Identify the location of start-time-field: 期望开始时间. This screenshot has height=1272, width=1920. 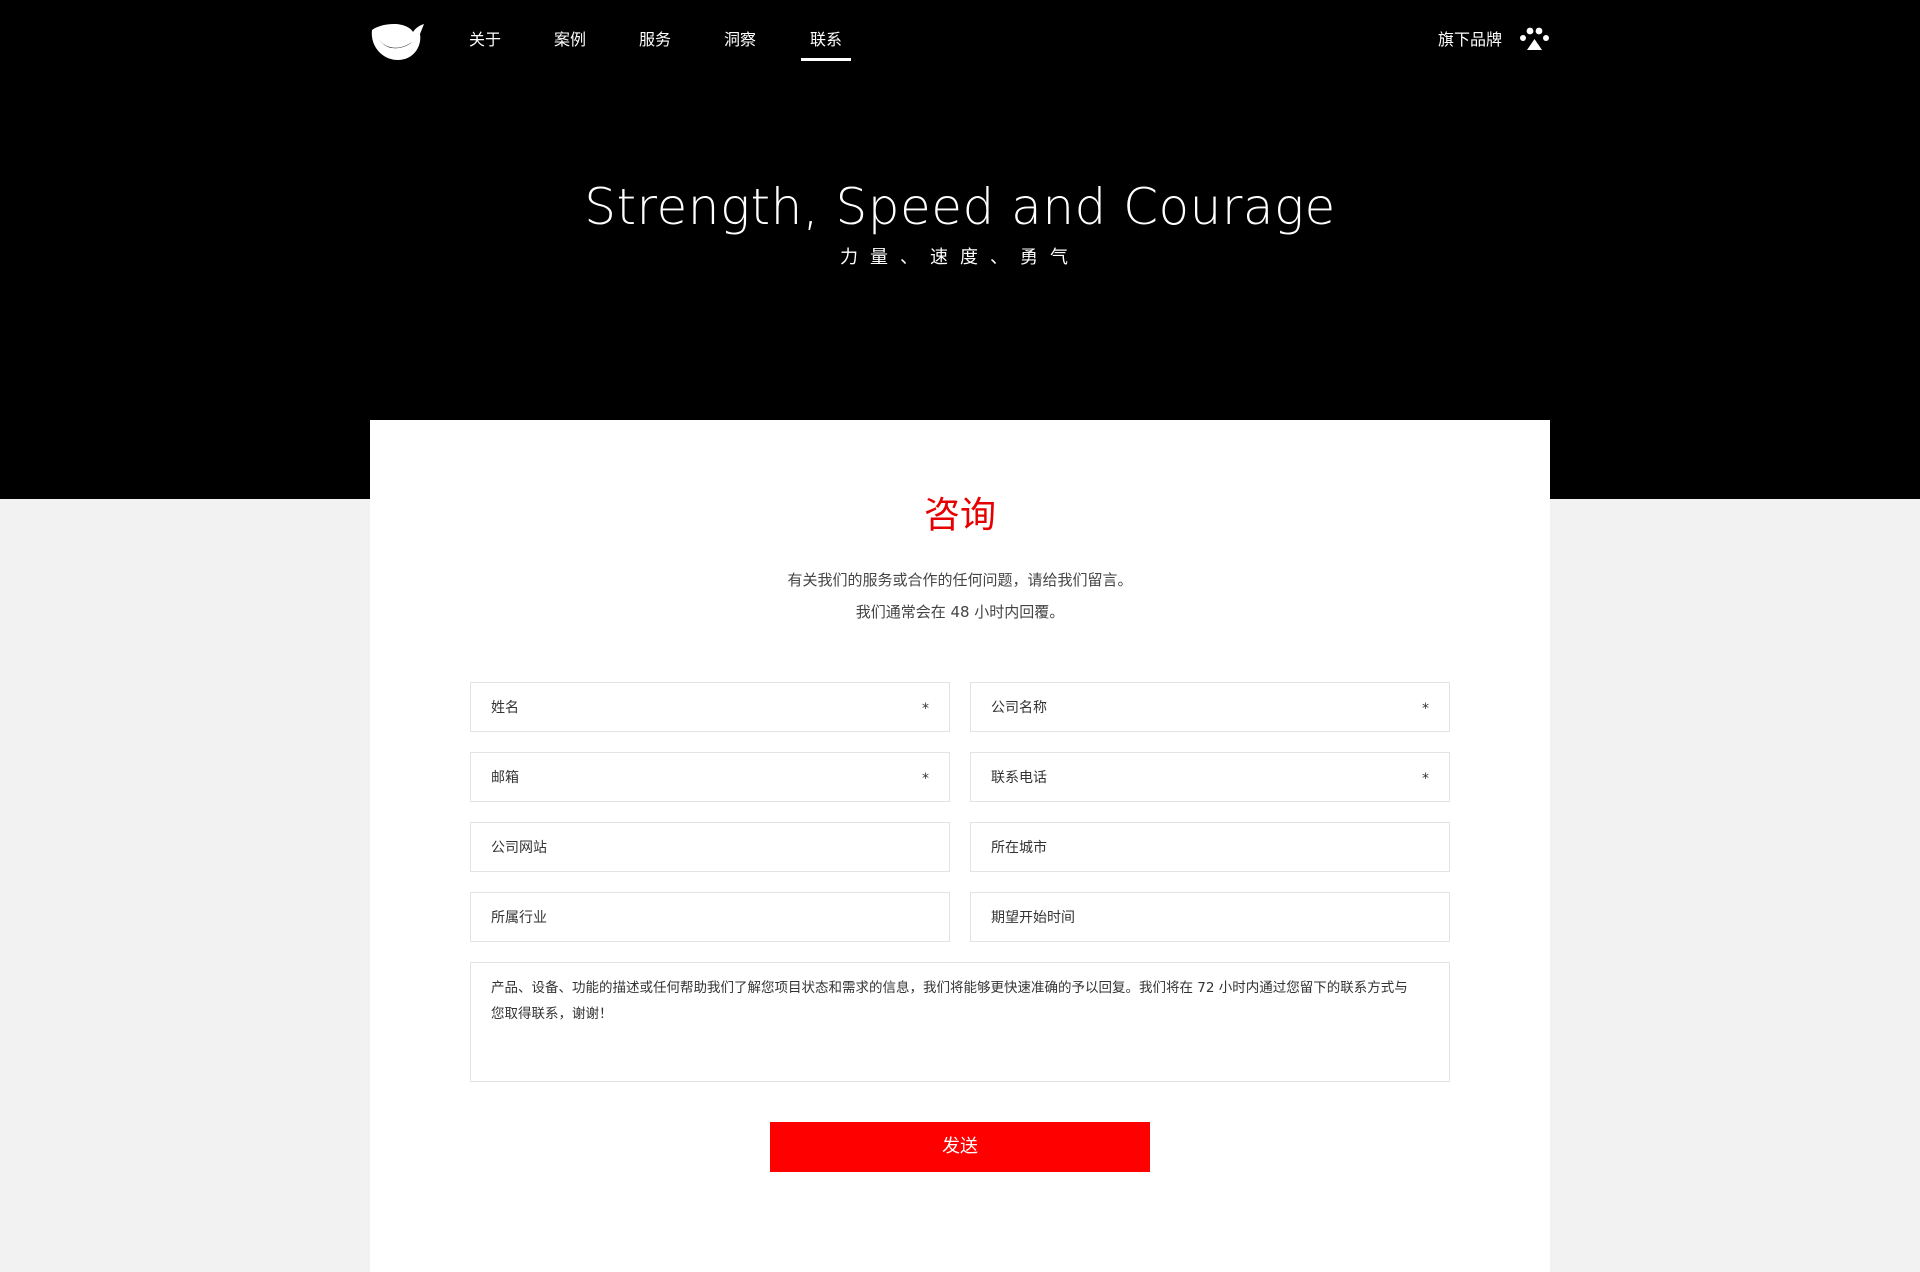
(1210, 917).